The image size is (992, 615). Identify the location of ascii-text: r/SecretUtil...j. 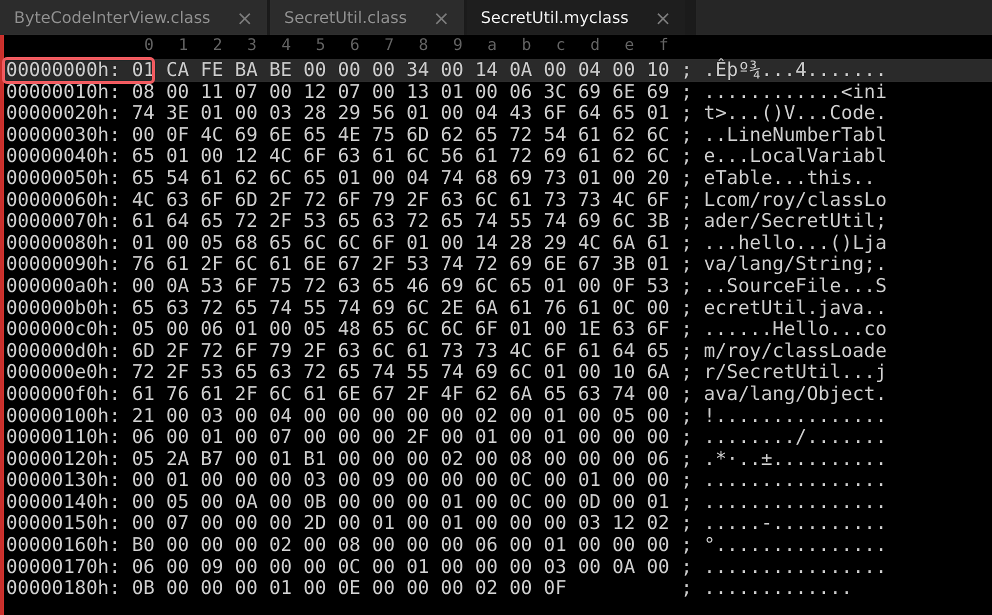
(795, 373).